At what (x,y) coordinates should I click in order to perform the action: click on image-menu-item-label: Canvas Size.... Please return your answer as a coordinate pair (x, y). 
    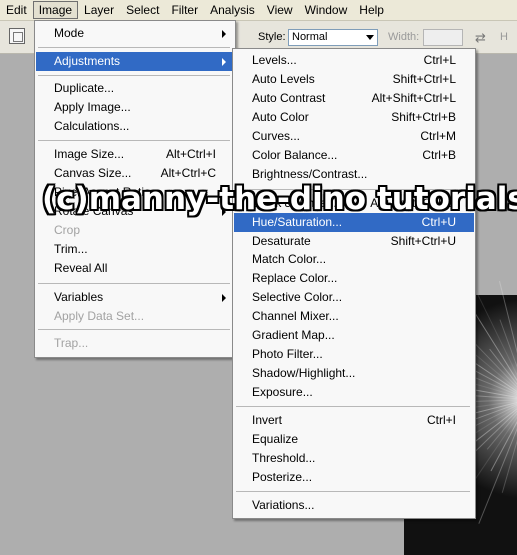
    Looking at the image, I should click on (93, 173).